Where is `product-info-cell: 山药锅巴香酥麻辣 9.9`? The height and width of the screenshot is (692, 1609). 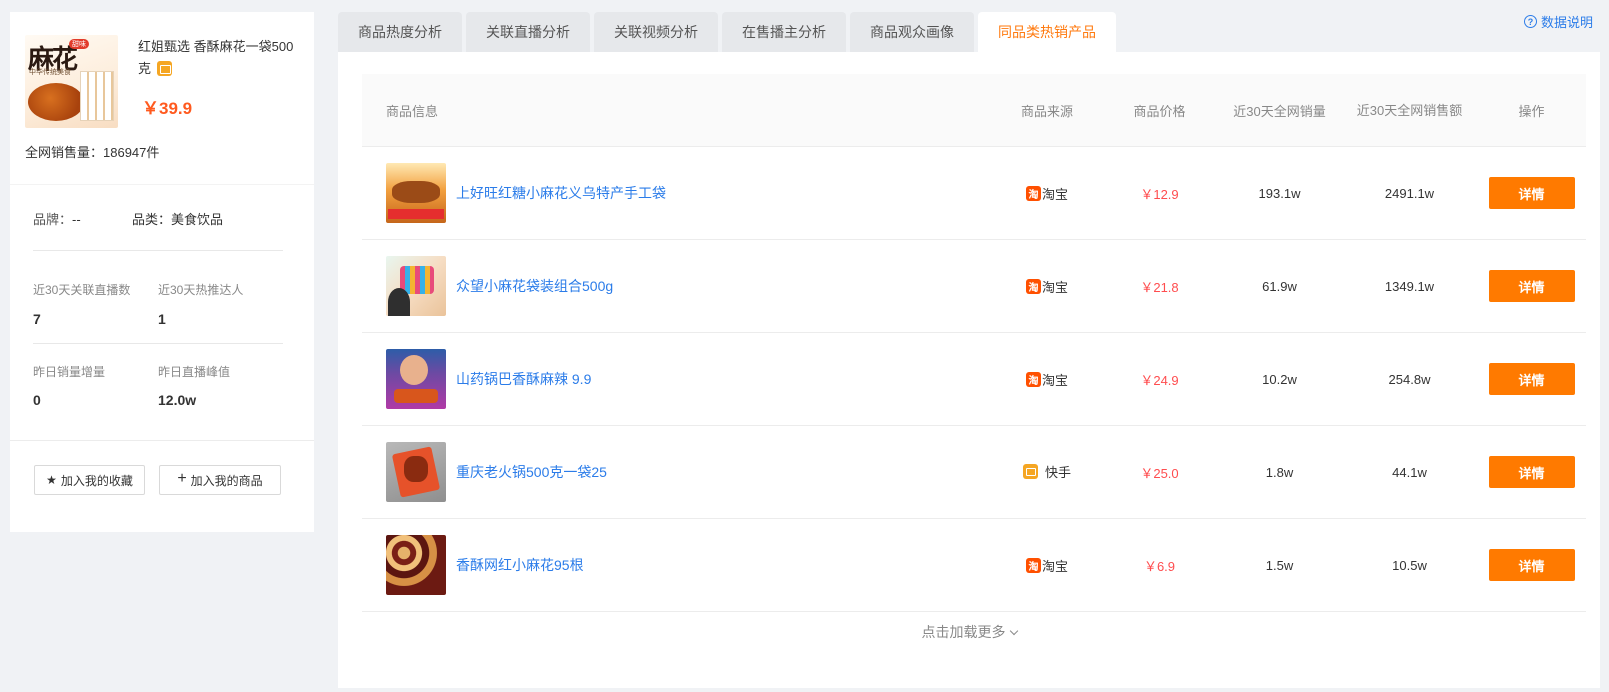
product-info-cell: 山药锅巴香酥麻辣 9.9 is located at coordinates (677, 379).